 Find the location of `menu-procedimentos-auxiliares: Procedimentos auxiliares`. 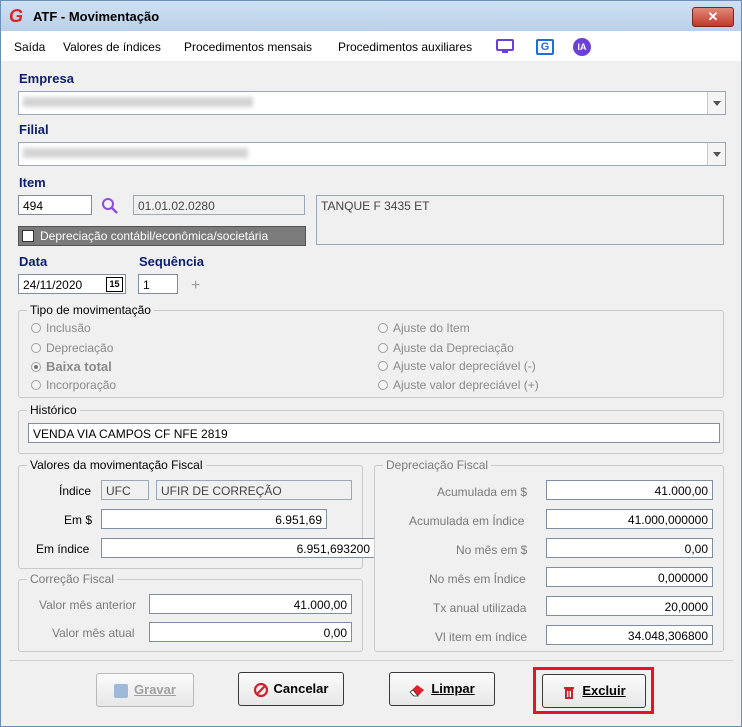

menu-procedimentos-auxiliares: Procedimentos auxiliares is located at coordinates (405, 47).